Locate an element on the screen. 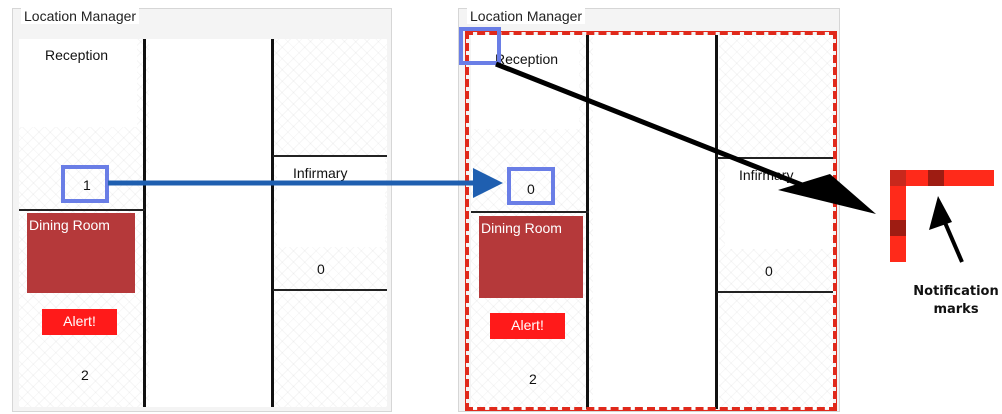 This screenshot has width=1002, height=414. pointer-arrow is located at coordinates (952, 240).